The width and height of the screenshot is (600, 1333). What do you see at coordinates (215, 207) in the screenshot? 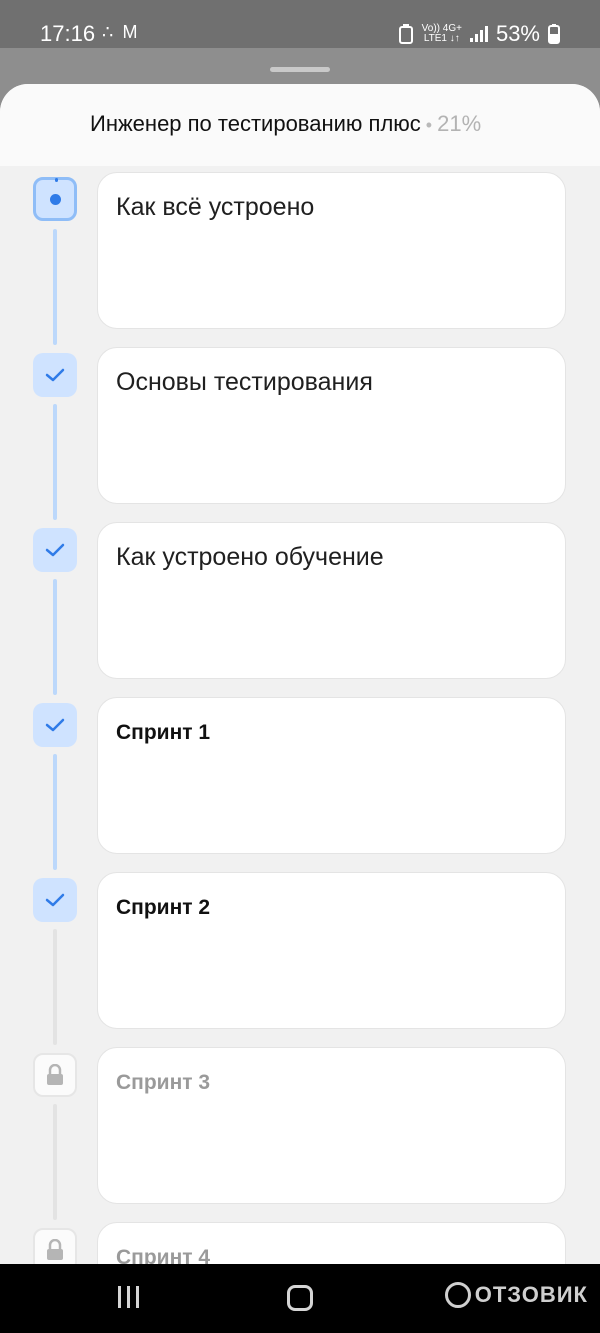
I see `module-title: Как всё устроено` at bounding box center [215, 207].